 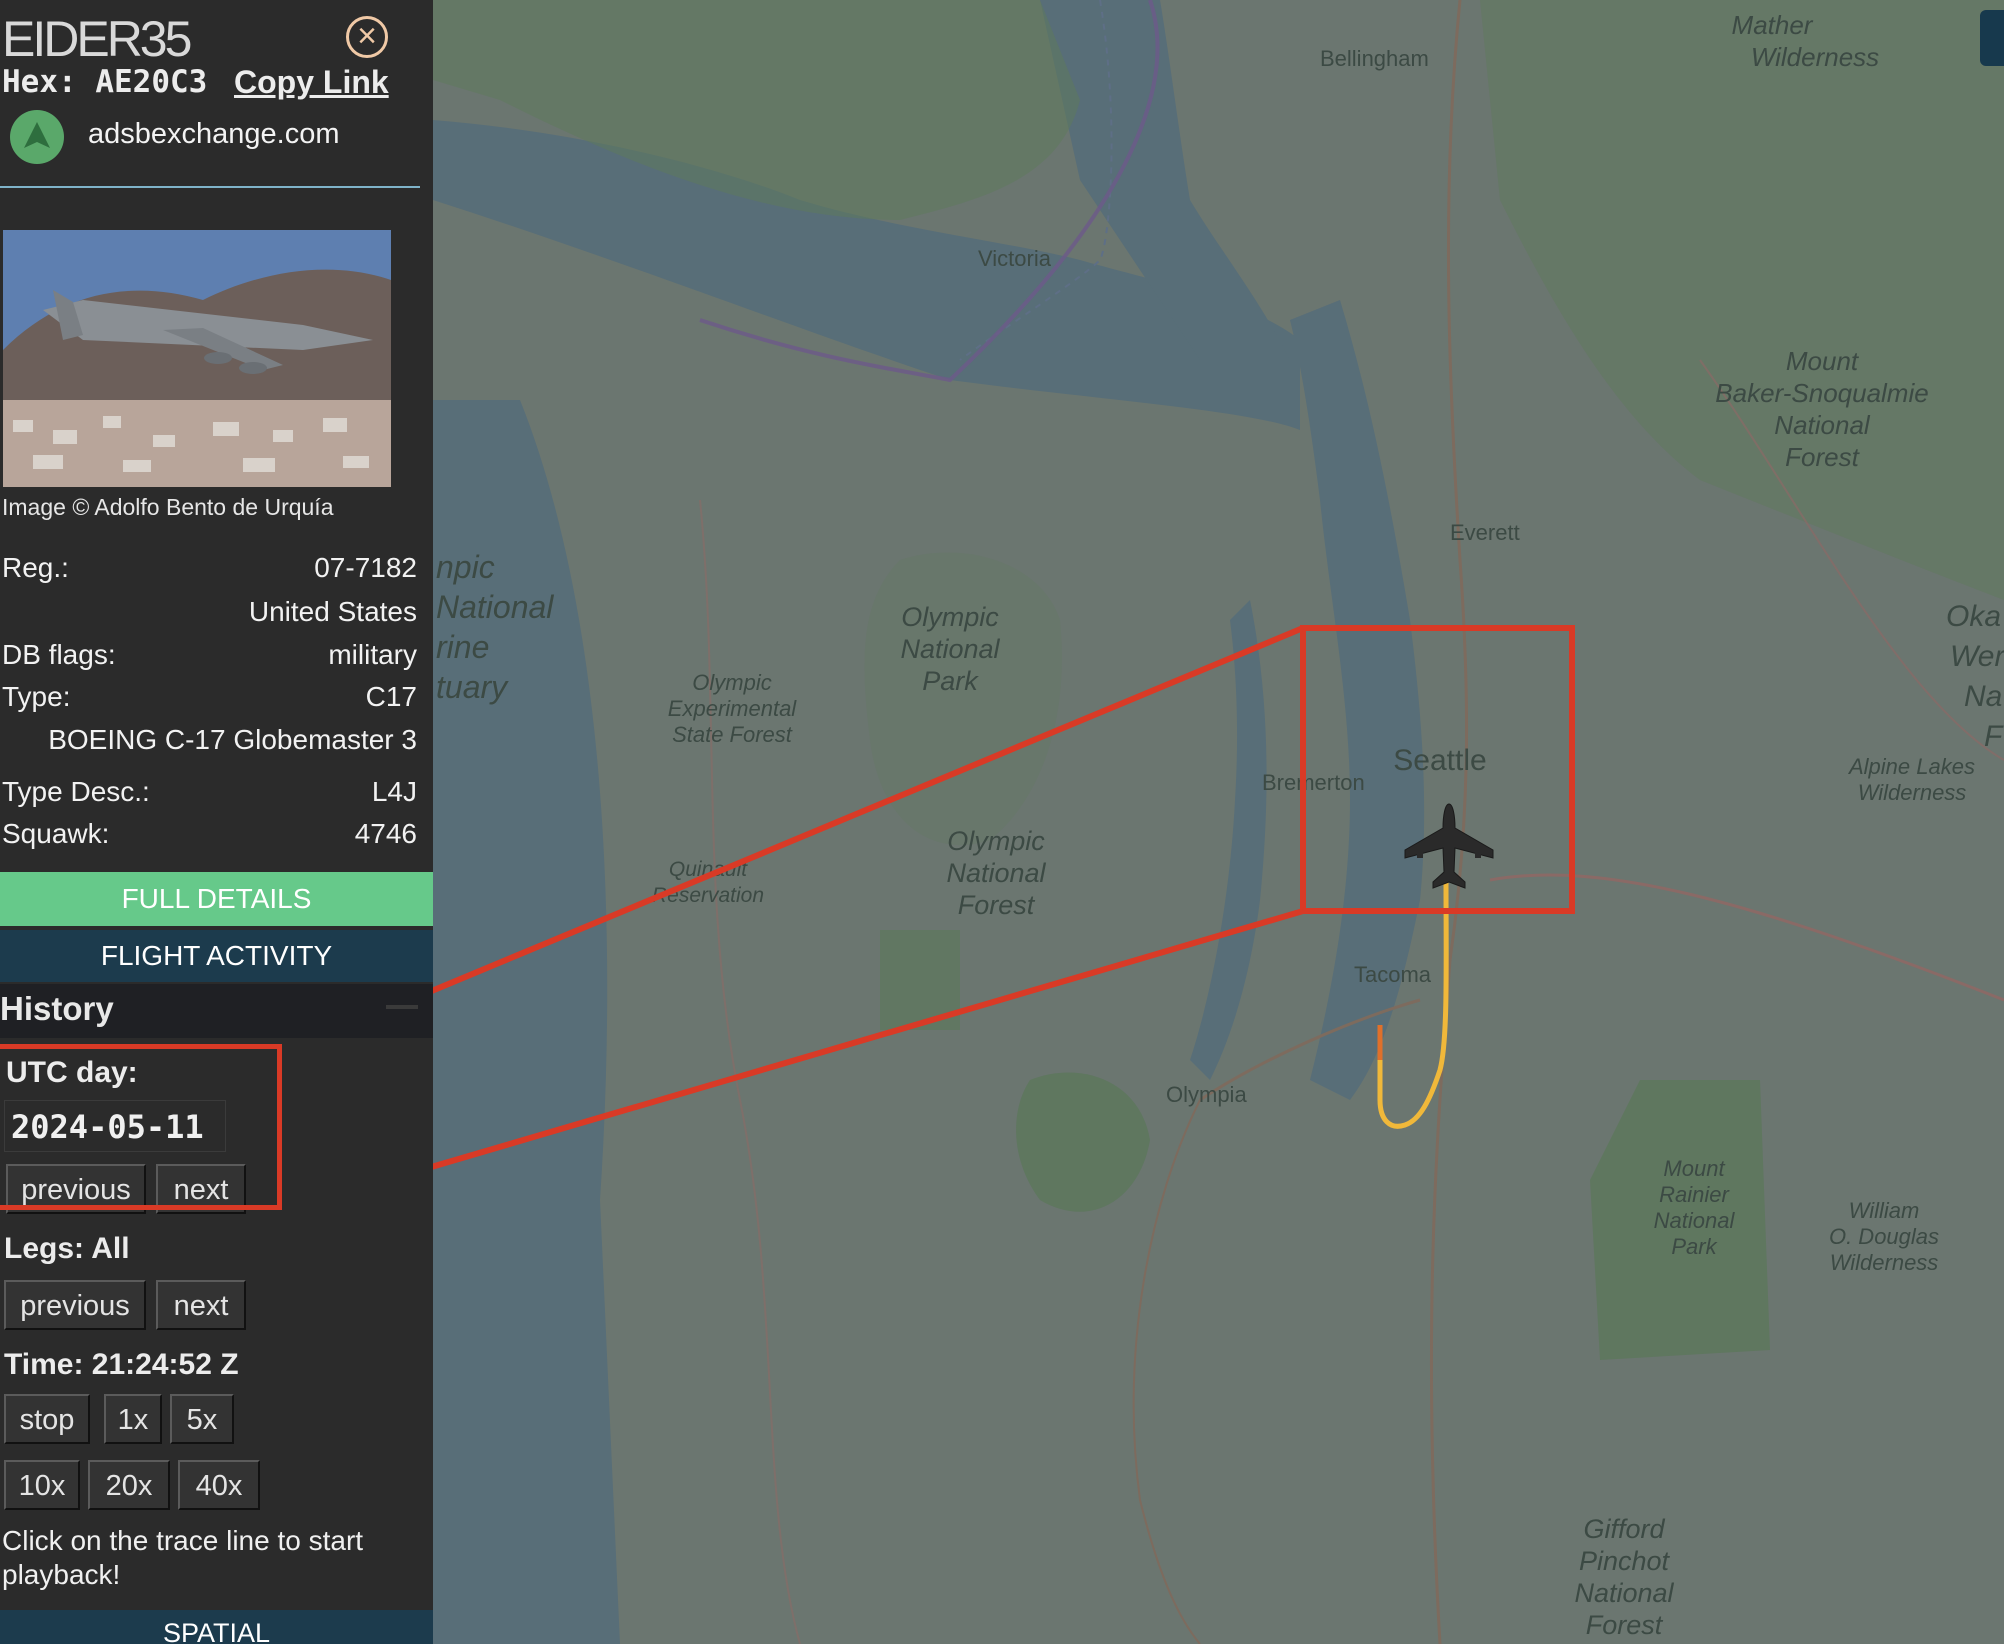 What do you see at coordinates (1694, 1194) in the screenshot?
I see `map-label: Rainier` at bounding box center [1694, 1194].